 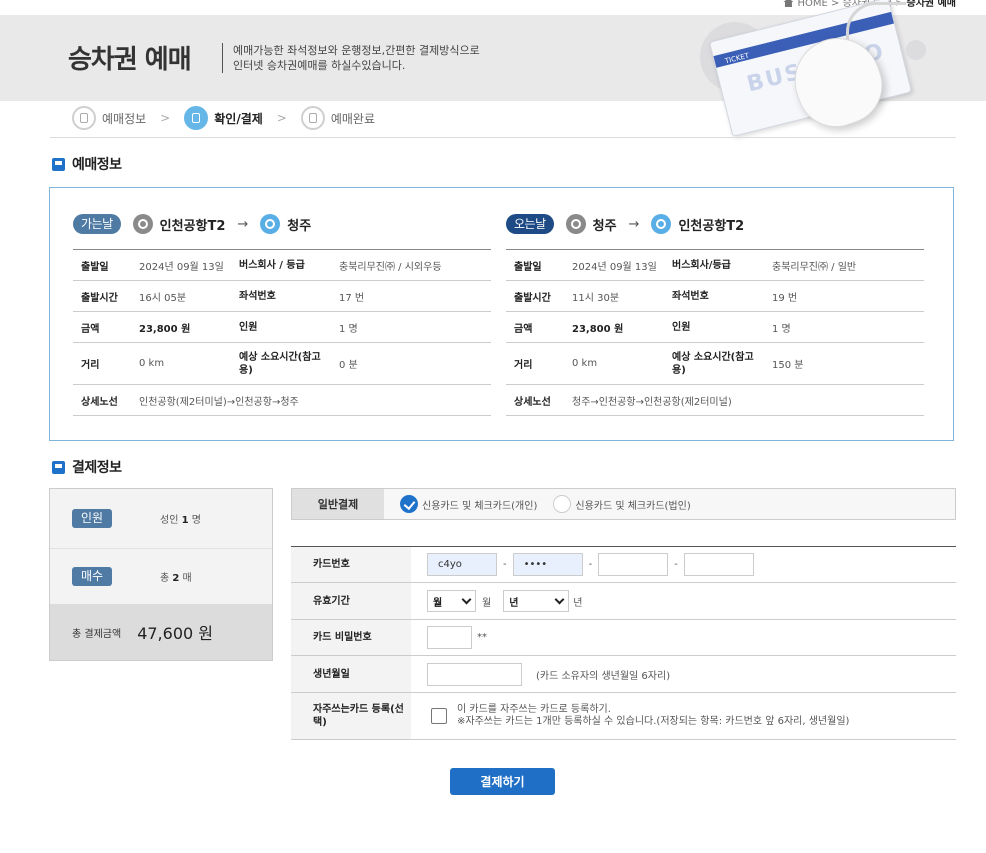 What do you see at coordinates (737, 58) in the screenshot?
I see `ticket-stripe-text: TICKET` at bounding box center [737, 58].